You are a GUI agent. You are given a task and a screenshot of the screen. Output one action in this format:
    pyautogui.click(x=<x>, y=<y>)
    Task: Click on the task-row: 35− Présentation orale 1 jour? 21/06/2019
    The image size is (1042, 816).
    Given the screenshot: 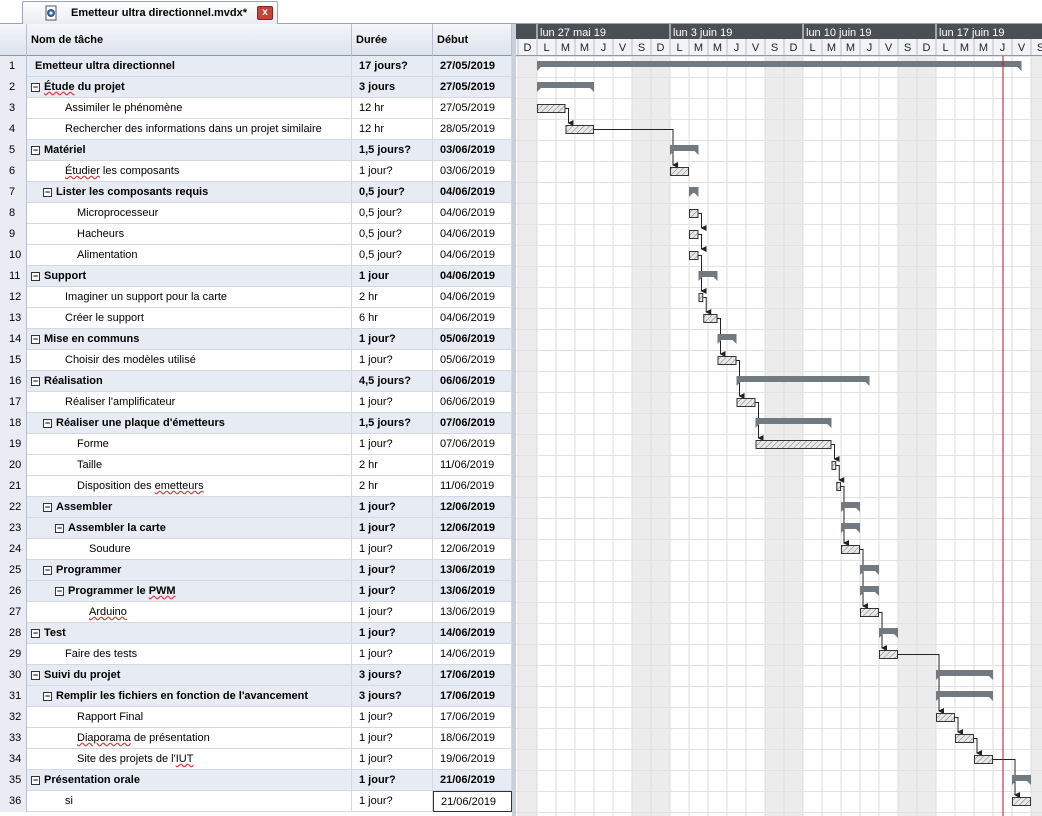 What is the action you would take?
    pyautogui.click(x=256, y=780)
    